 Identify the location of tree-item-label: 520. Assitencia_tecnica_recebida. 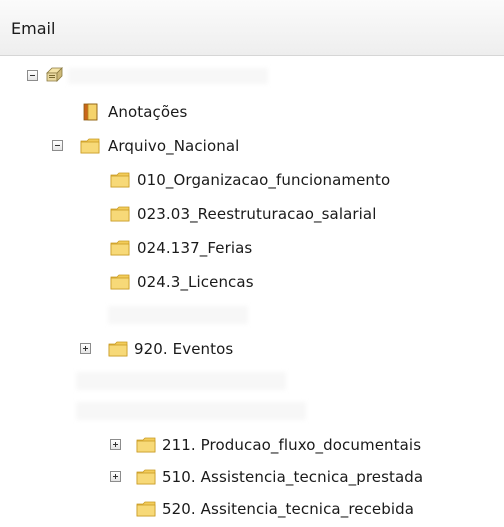
(288, 509).